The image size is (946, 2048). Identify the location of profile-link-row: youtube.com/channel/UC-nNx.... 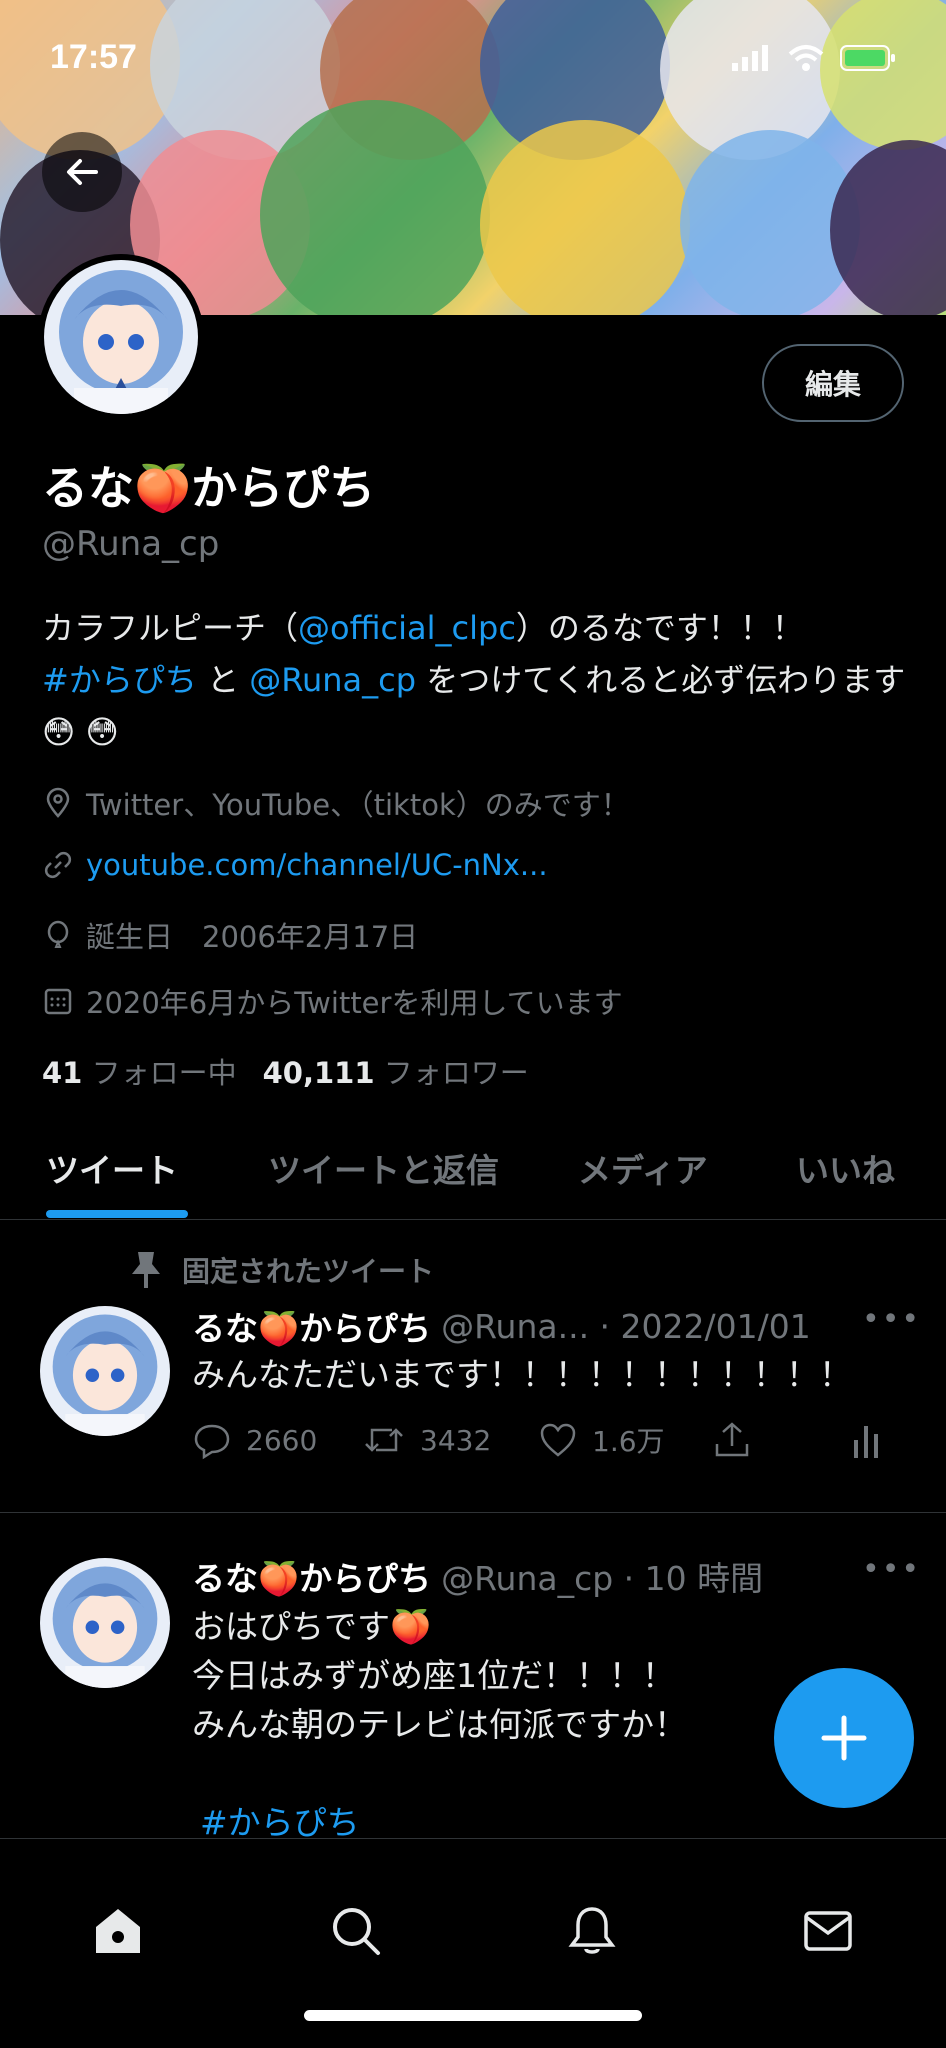
(295, 865).